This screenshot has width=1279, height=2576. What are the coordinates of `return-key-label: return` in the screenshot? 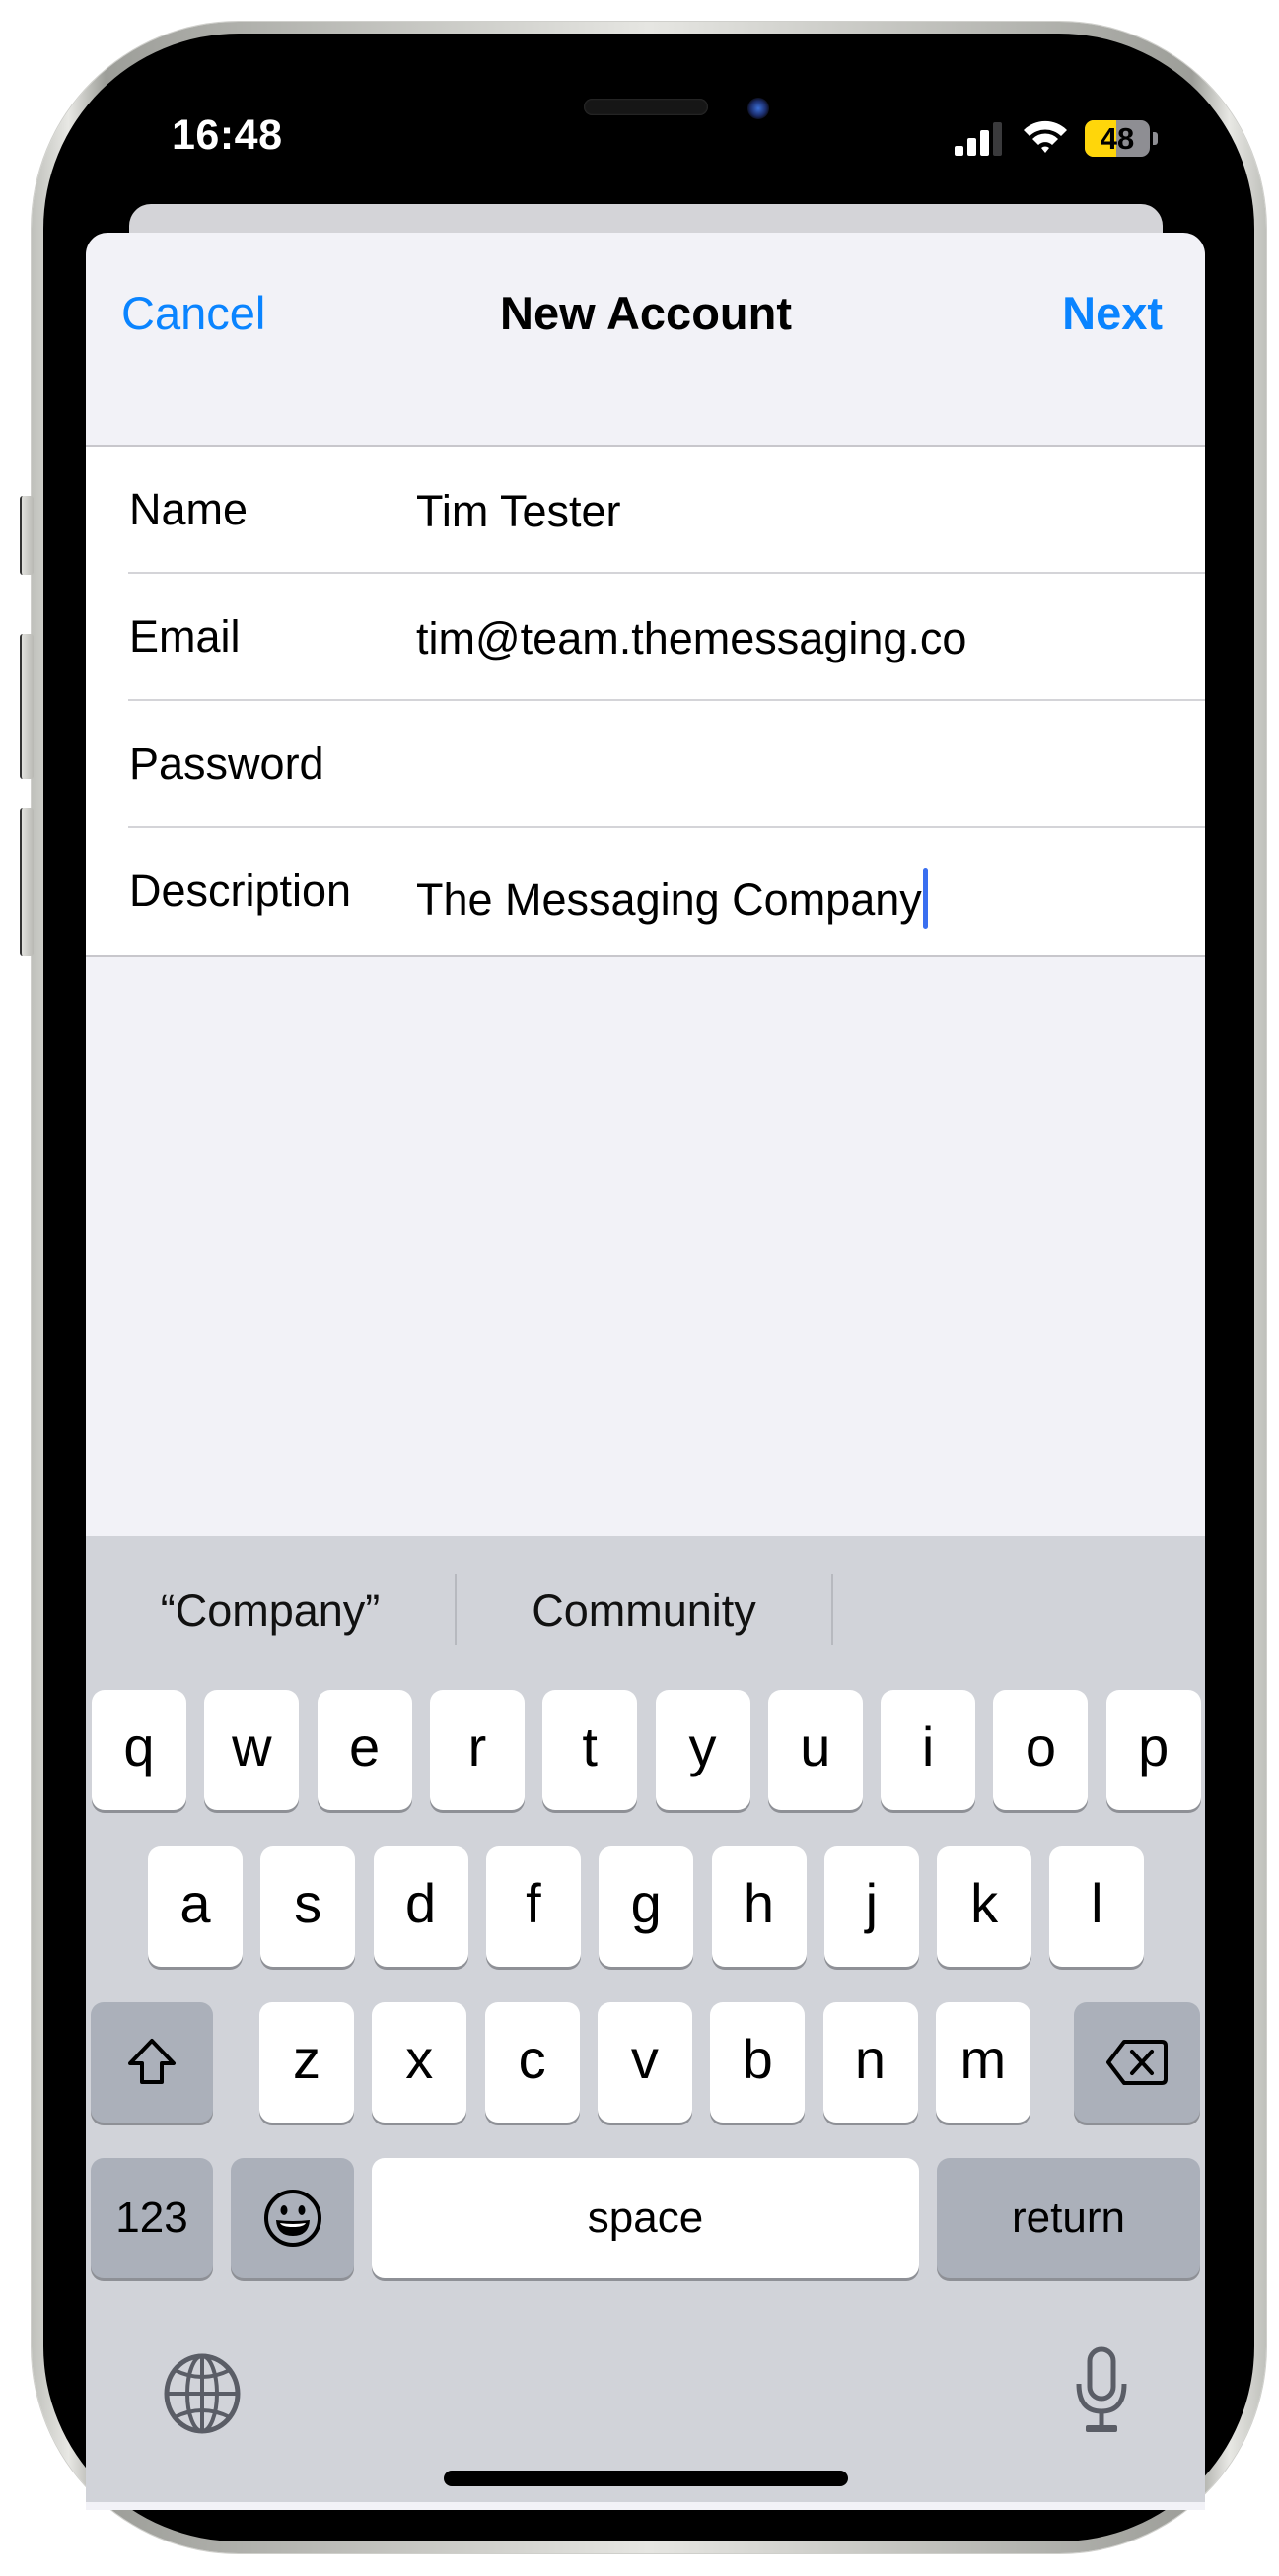 It's located at (1069, 2217).